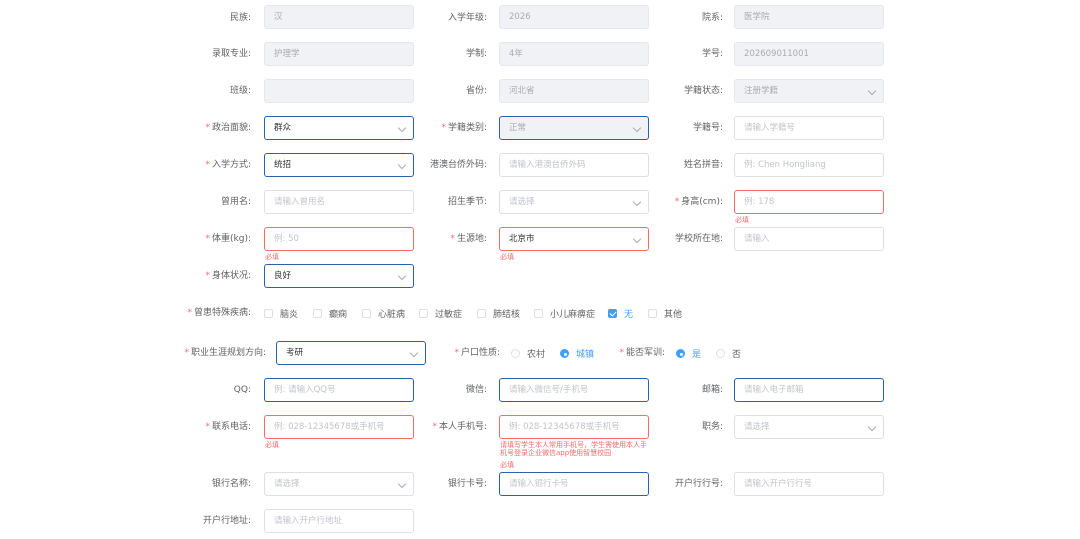 The image size is (1080, 539). I want to click on height-input: 例: 178, so click(809, 202).